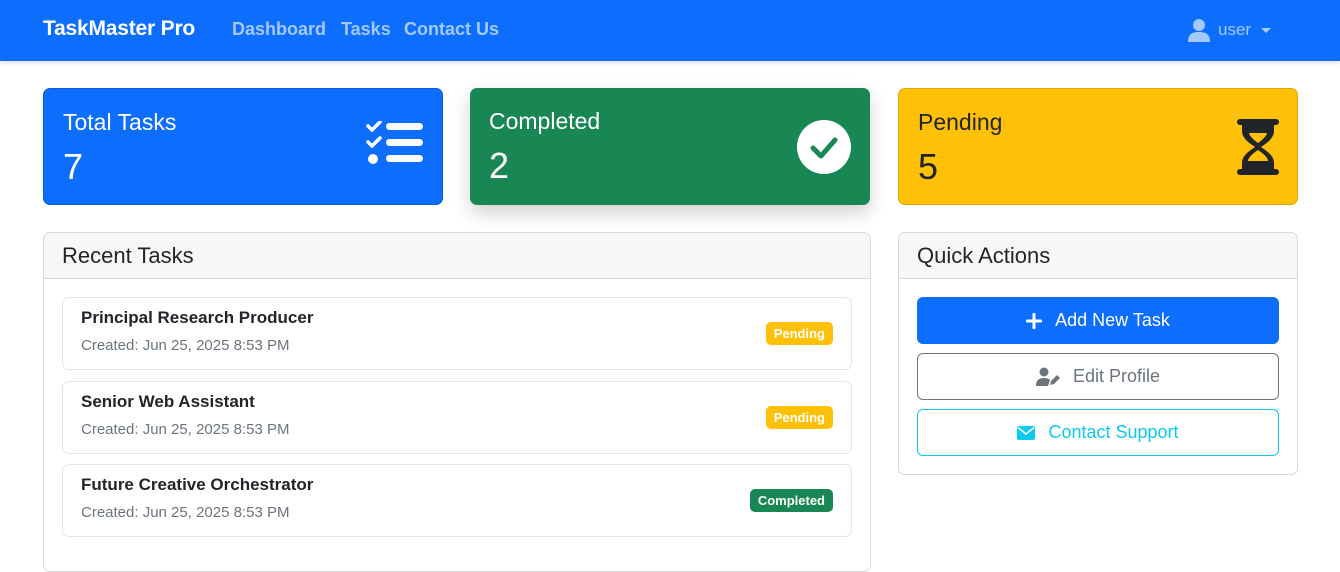 The image size is (1340, 572). Describe the element at coordinates (119, 29) in the screenshot. I see `brand-logo: TaskMaster Pro` at that location.